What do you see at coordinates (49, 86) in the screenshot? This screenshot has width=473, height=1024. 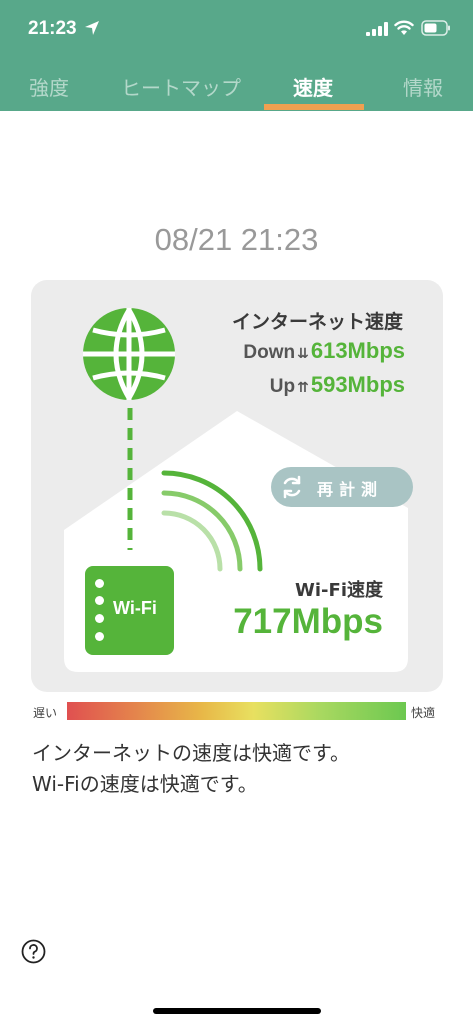 I see `tab-strength: 強度` at bounding box center [49, 86].